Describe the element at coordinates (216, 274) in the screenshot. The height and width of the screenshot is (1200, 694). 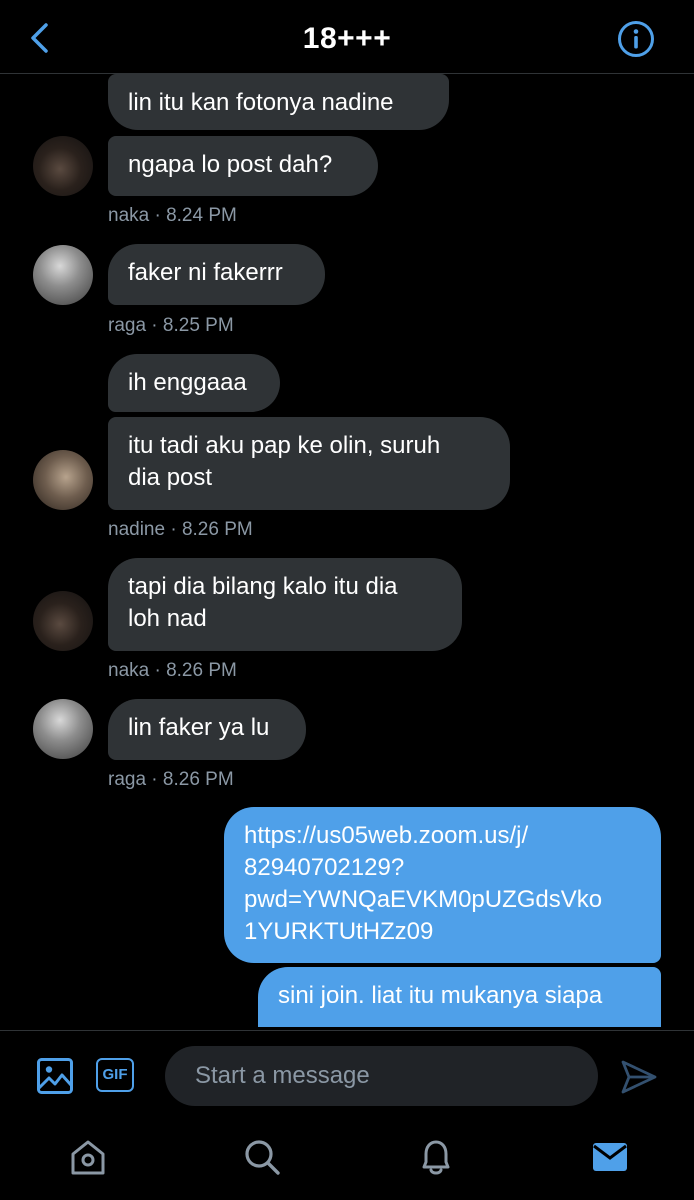
I see `message-bubble: faker ni fakerrr` at that location.